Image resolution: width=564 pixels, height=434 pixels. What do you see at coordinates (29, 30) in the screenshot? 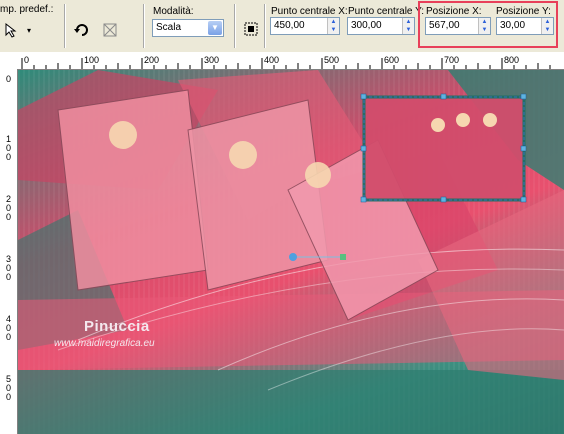
I see `preset-dropdown-arrow-icon: ▾` at bounding box center [29, 30].